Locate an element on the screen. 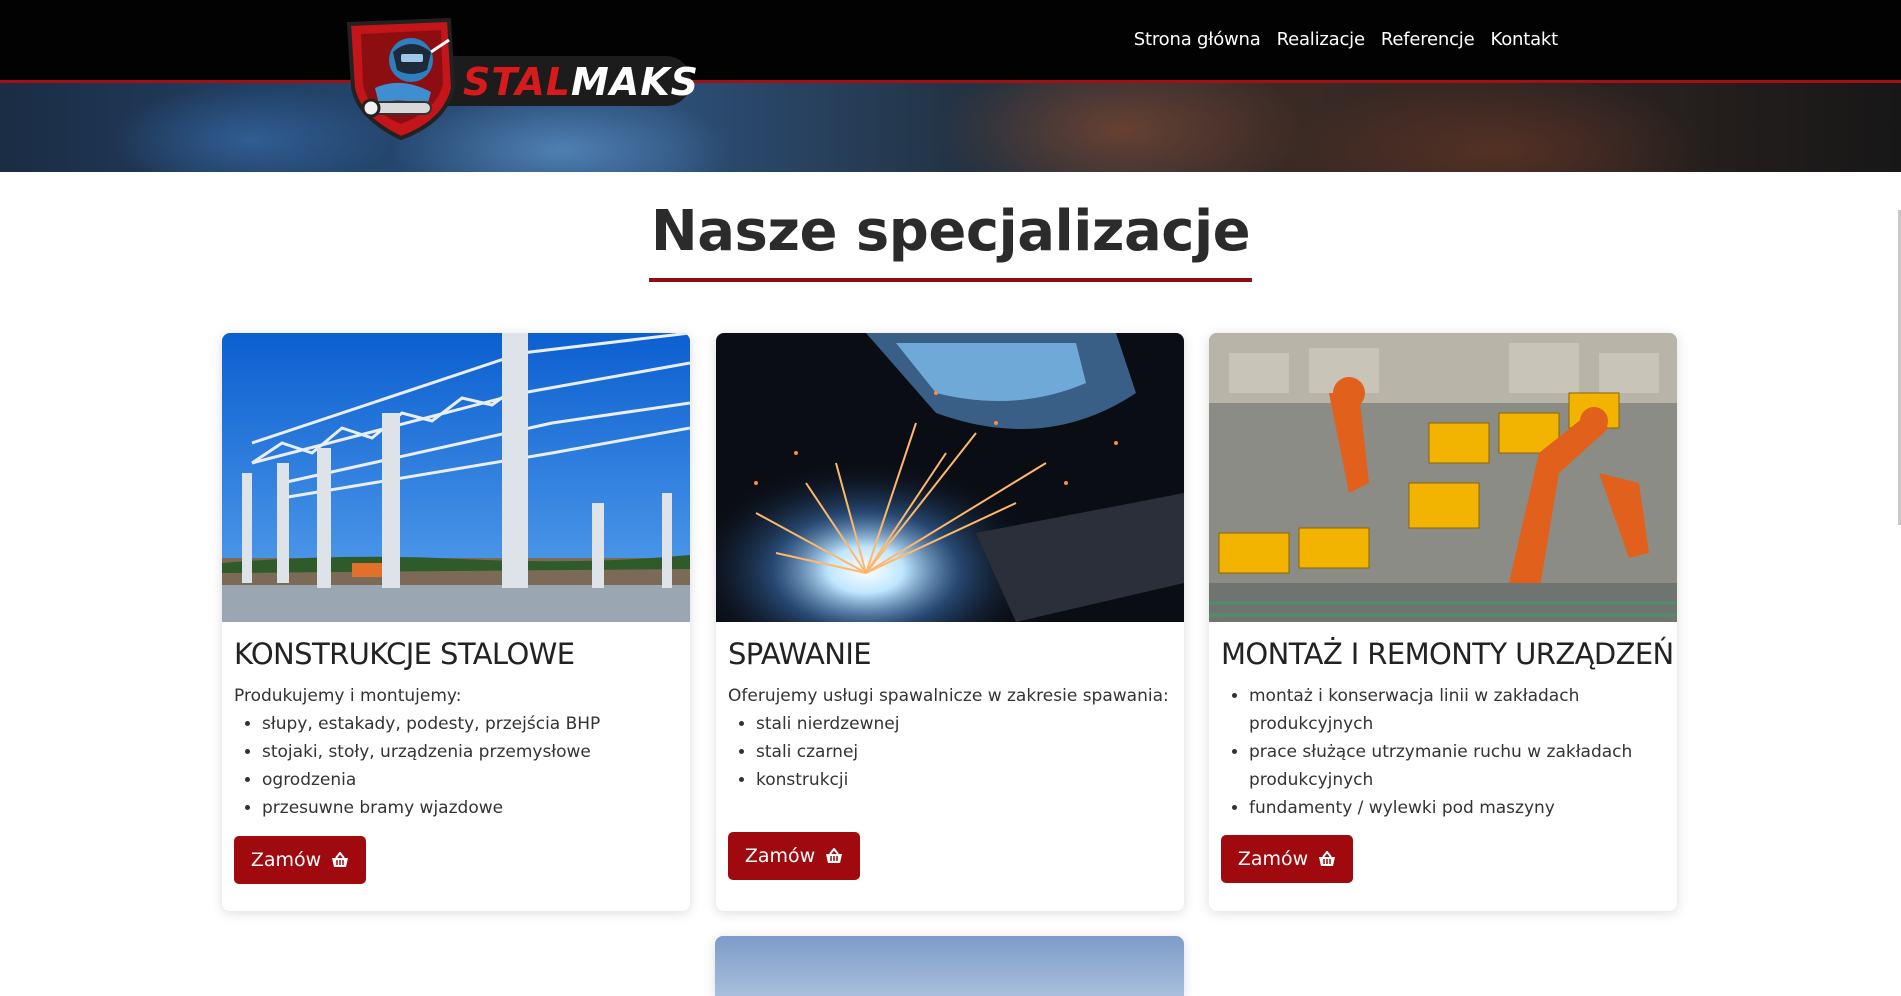 Image resolution: width=1901 pixels, height=996 pixels. list-item: konstrukcji is located at coordinates (964, 780).